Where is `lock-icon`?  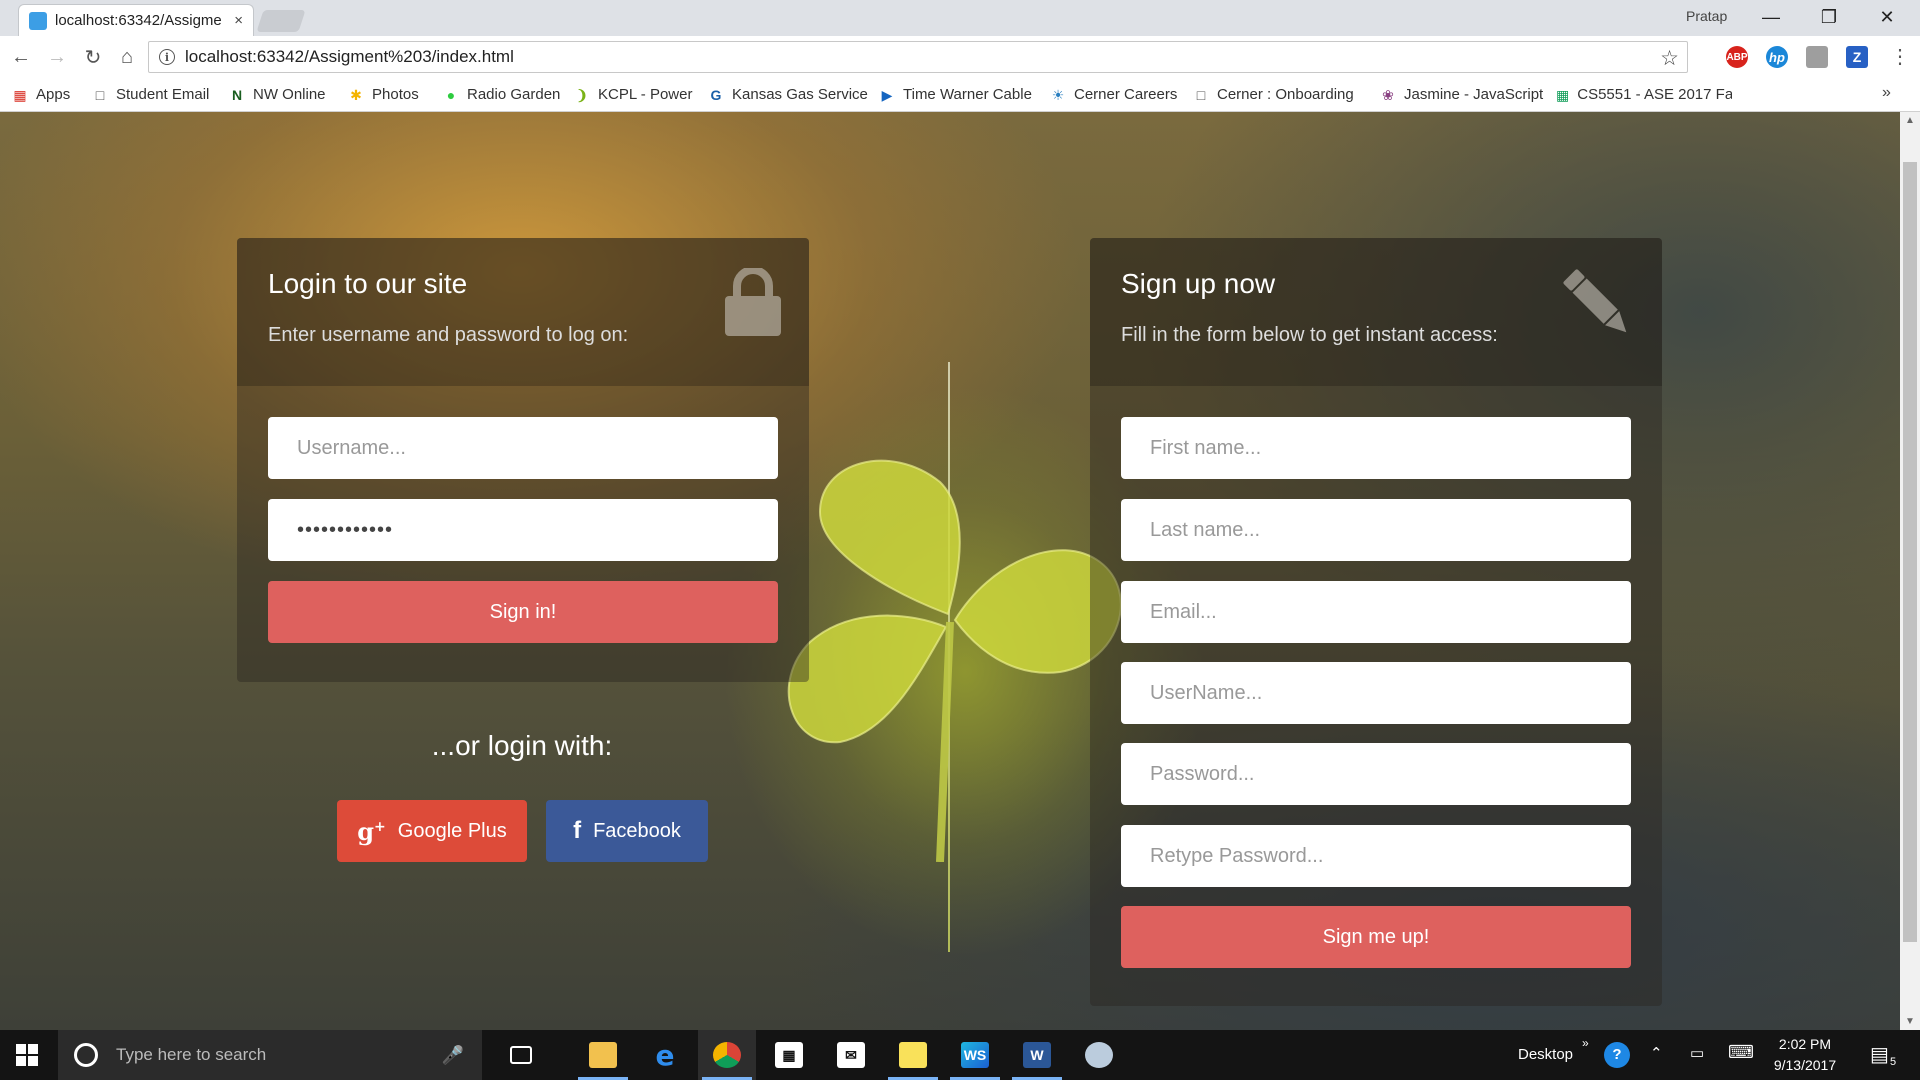 lock-icon is located at coordinates (753, 302).